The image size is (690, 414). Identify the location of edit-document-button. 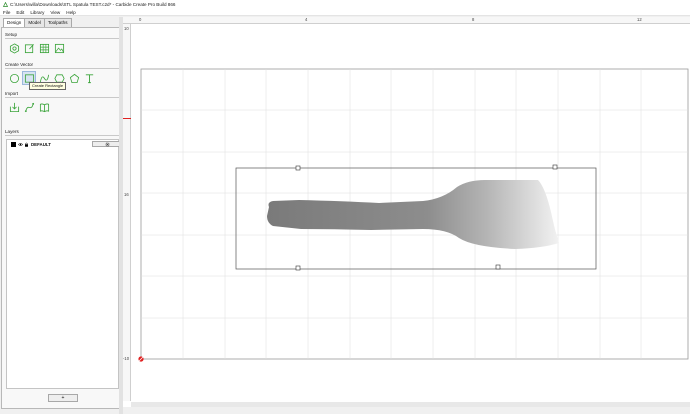
(29, 48).